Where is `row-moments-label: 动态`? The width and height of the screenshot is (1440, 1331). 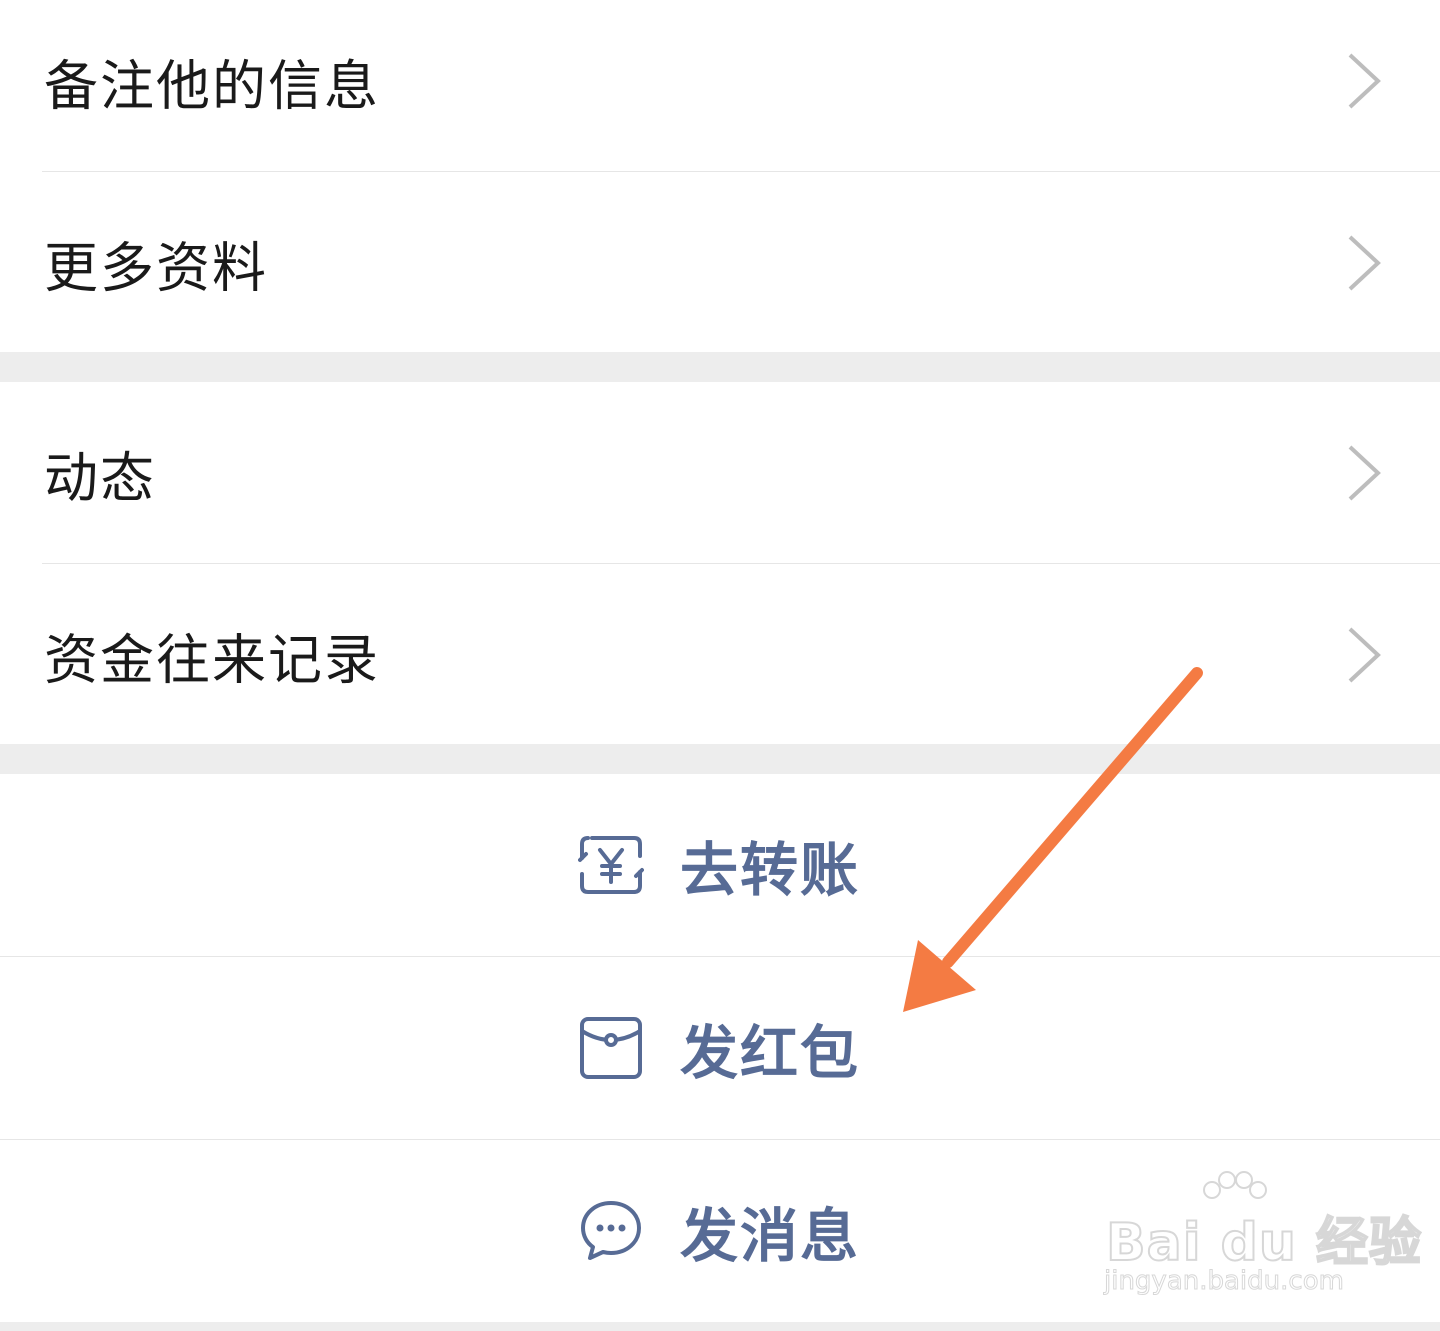
row-moments-label: 动态 is located at coordinates (100, 478).